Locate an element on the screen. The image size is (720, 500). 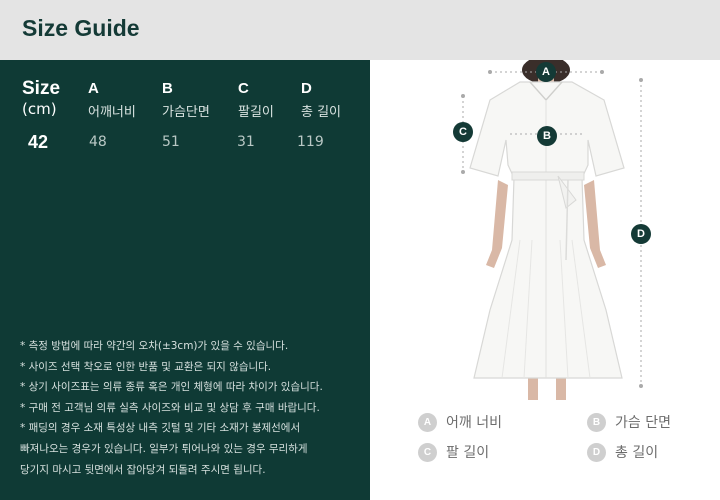
legend-item-d: D 총 길이 is located at coordinates (622, 452).